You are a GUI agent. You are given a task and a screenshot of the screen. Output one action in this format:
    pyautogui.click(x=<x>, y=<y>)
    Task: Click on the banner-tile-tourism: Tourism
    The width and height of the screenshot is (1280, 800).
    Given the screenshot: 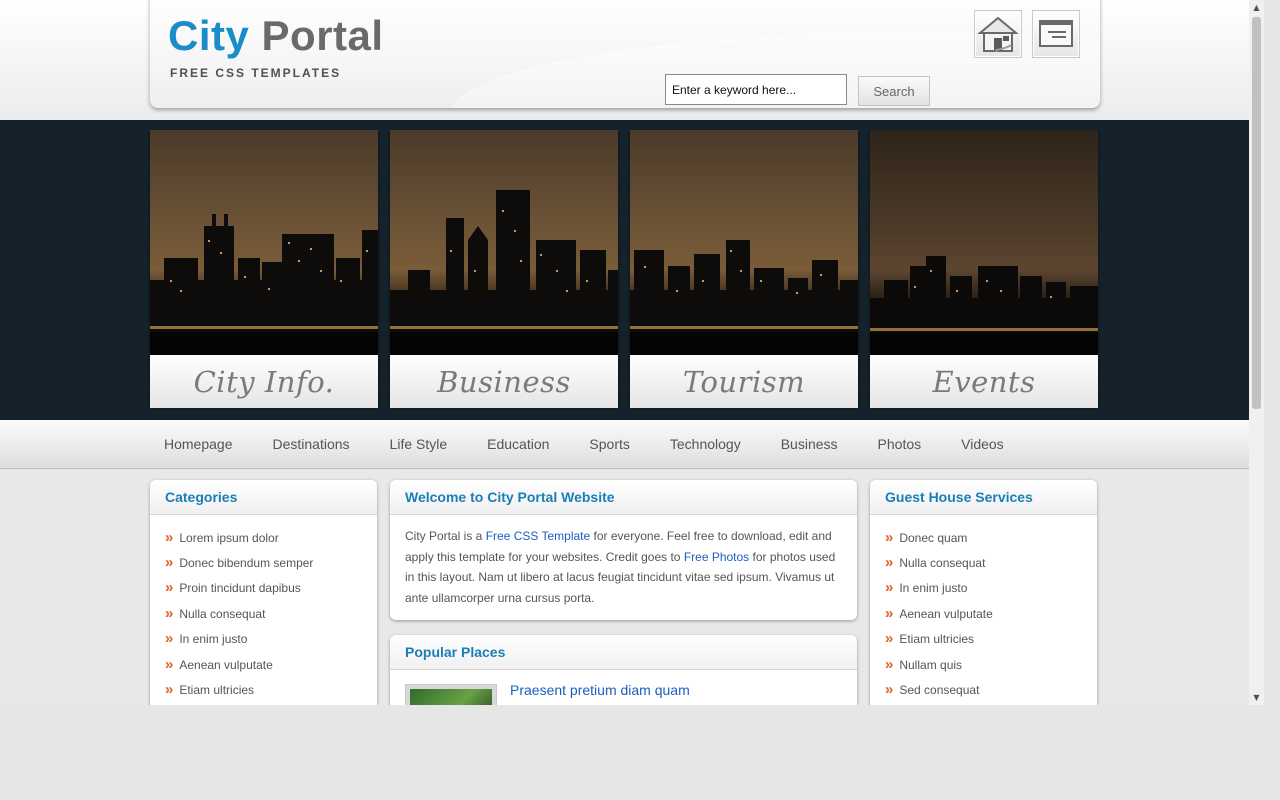 What is the action you would take?
    pyautogui.click(x=744, y=269)
    